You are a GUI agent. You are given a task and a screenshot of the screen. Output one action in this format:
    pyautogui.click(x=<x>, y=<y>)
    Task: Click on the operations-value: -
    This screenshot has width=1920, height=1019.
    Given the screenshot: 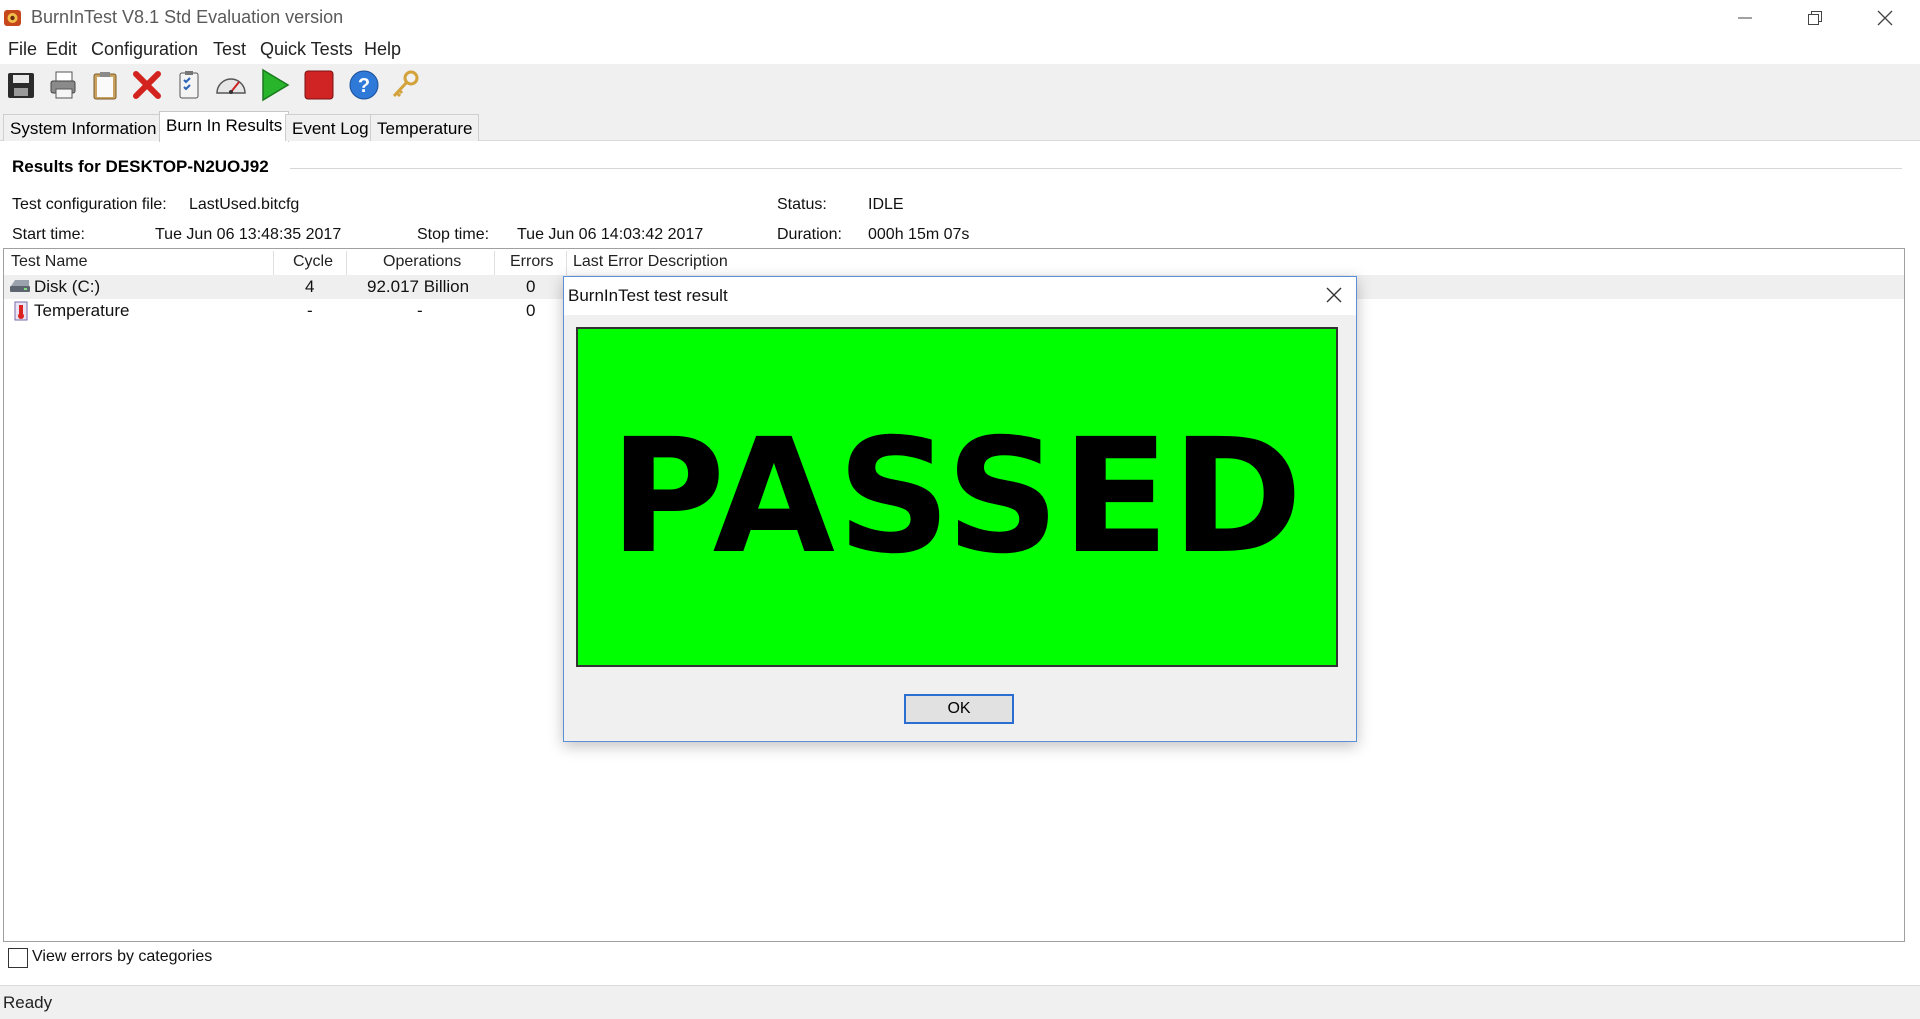 What is the action you would take?
    pyautogui.click(x=420, y=310)
    